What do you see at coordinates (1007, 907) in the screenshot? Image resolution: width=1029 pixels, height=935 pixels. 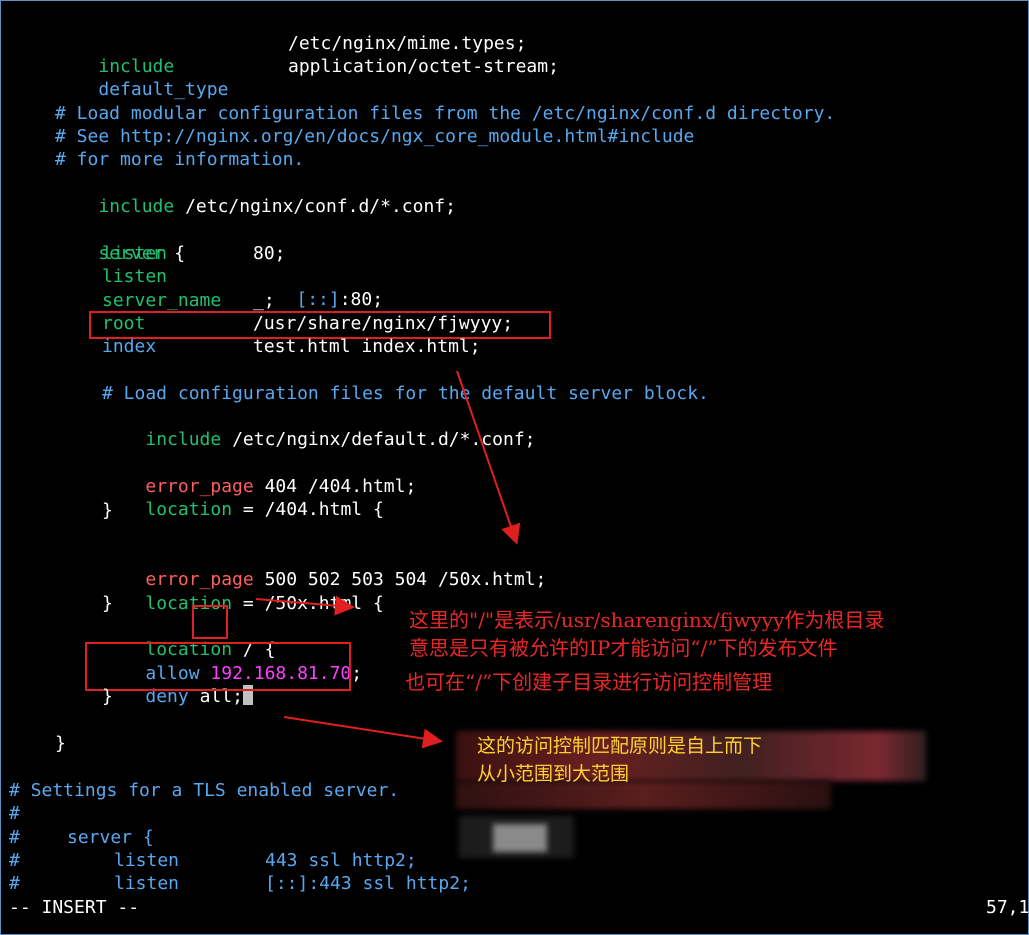 I see `cursor-position: 57,1` at bounding box center [1007, 907].